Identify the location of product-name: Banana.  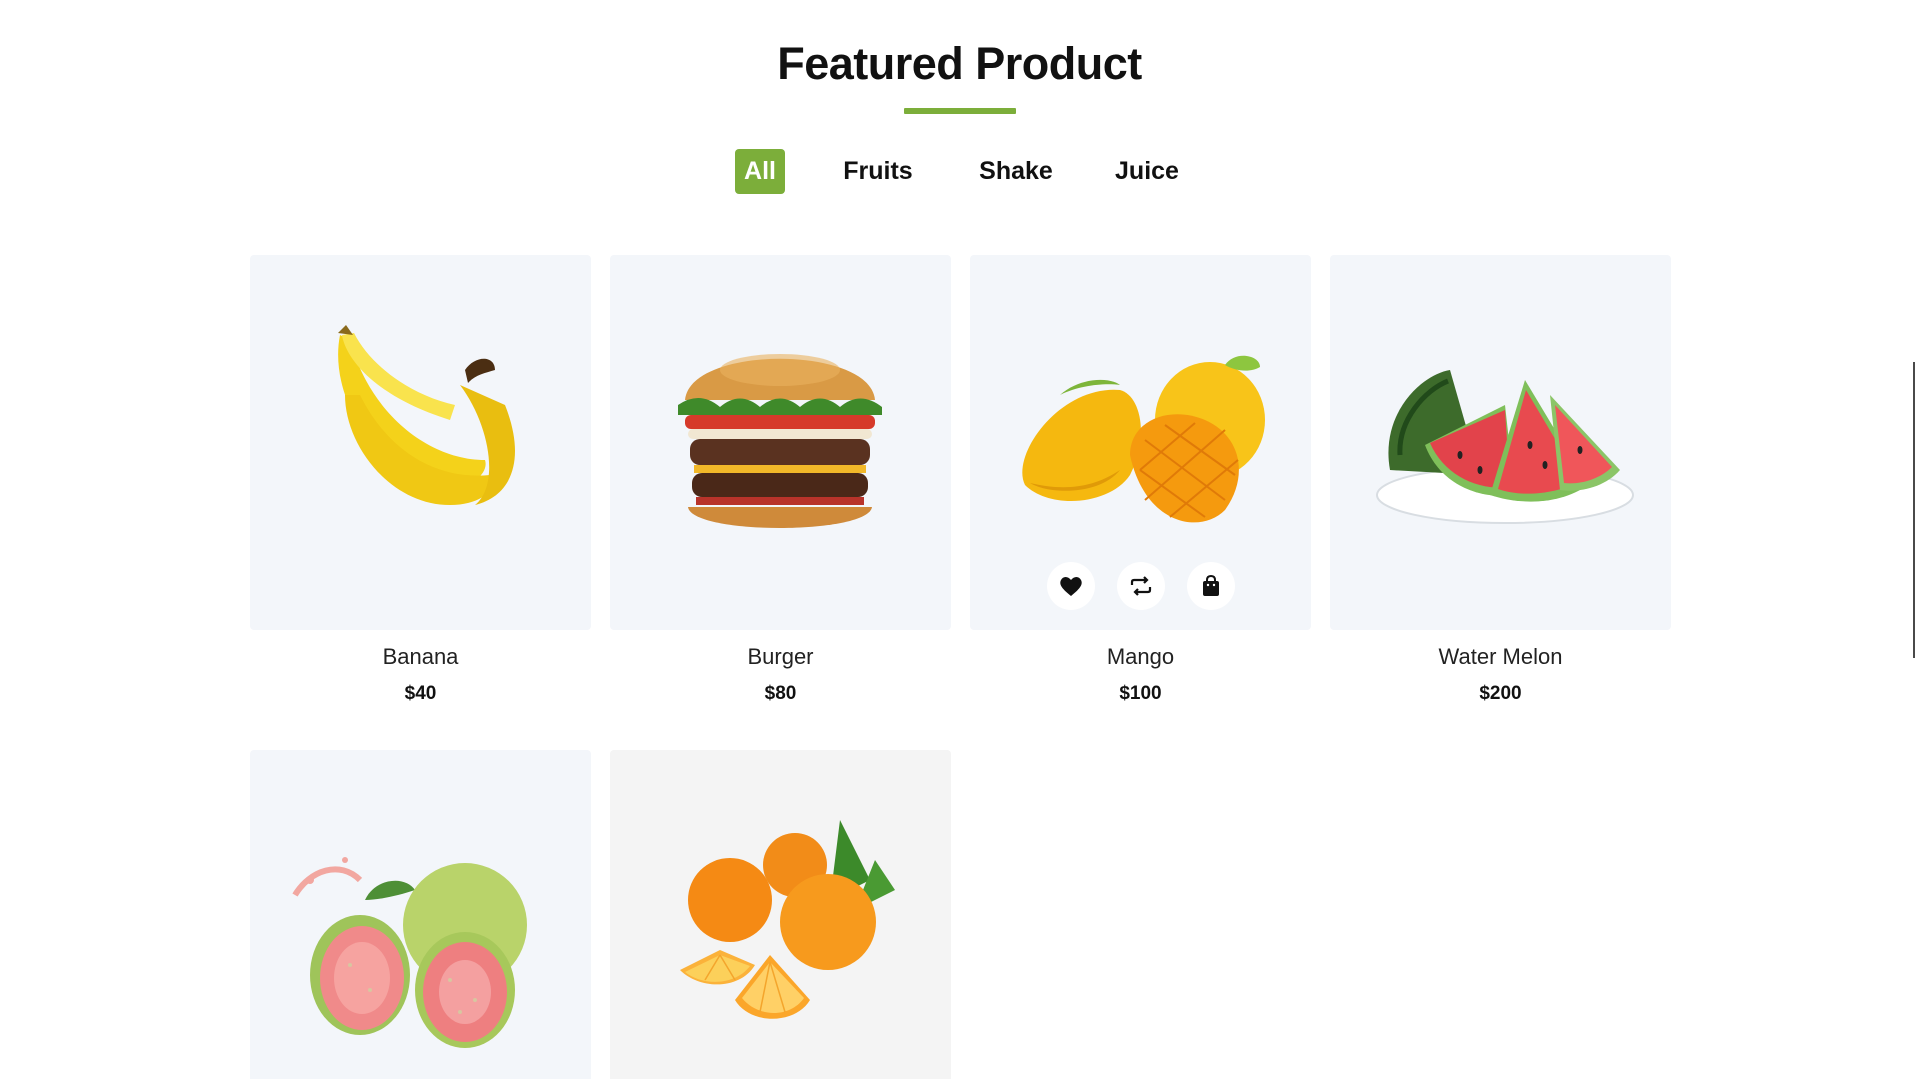
(420, 657).